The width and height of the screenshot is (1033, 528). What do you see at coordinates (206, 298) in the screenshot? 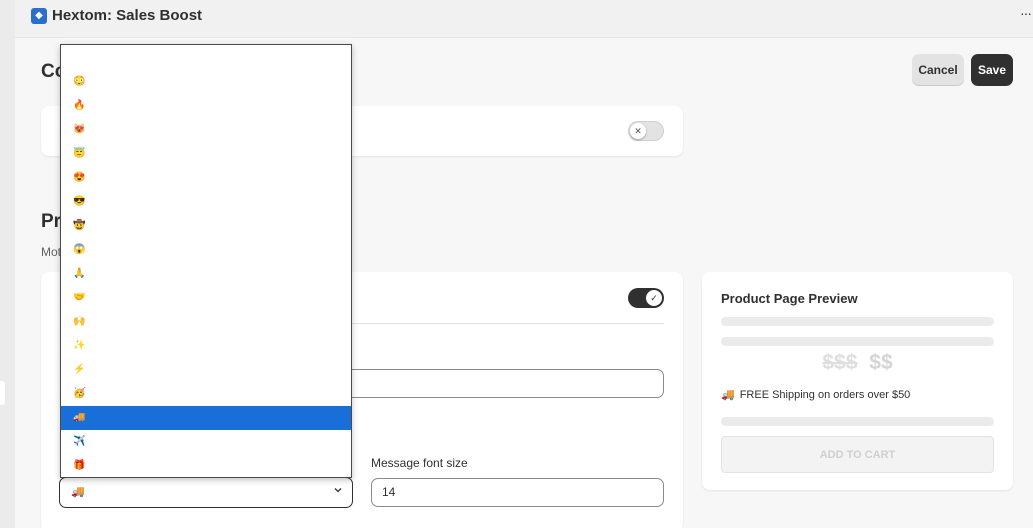
I see `dropdown-option: 🤝` at bounding box center [206, 298].